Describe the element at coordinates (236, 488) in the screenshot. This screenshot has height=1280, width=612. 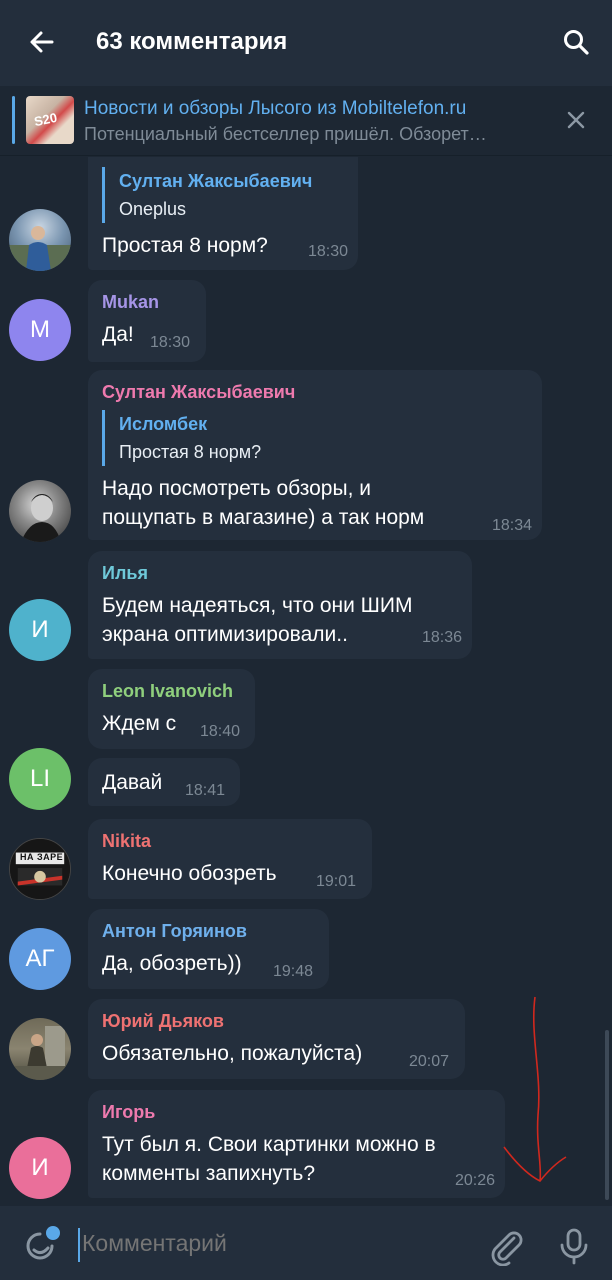
I see `message-text: Надо посмотреть обзоры, и` at that location.